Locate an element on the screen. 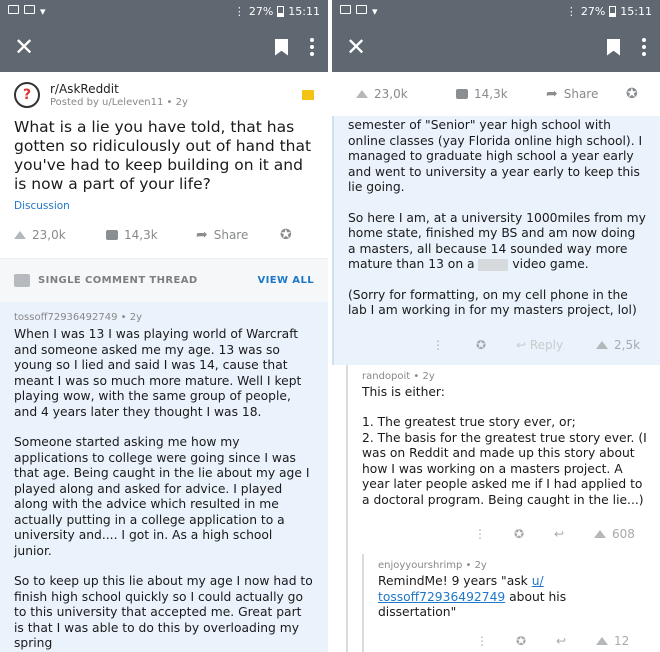  twitter-icon: ▾ is located at coordinates (375, 11).